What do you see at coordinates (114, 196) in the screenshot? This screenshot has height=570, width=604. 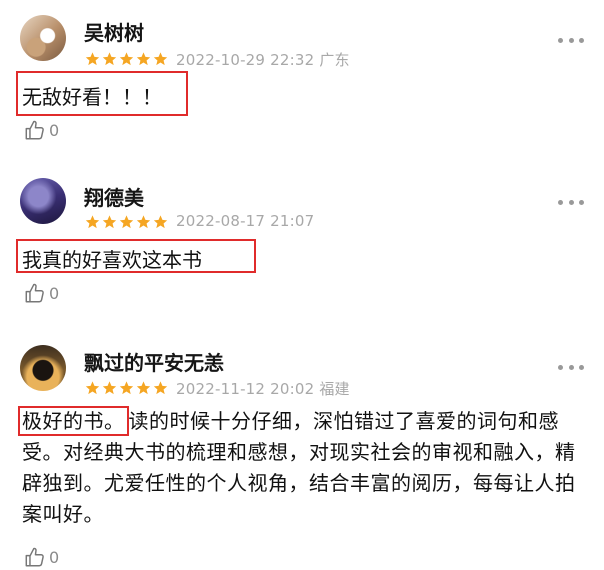 I see `username: 翔德美` at bounding box center [114, 196].